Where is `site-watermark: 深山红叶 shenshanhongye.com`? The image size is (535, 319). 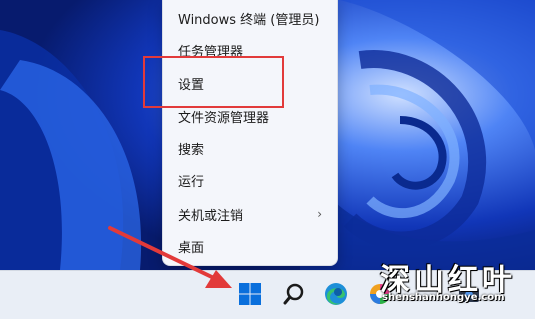
site-watermark: 深山红叶 shenshanhongye.com is located at coordinates (457, 285).